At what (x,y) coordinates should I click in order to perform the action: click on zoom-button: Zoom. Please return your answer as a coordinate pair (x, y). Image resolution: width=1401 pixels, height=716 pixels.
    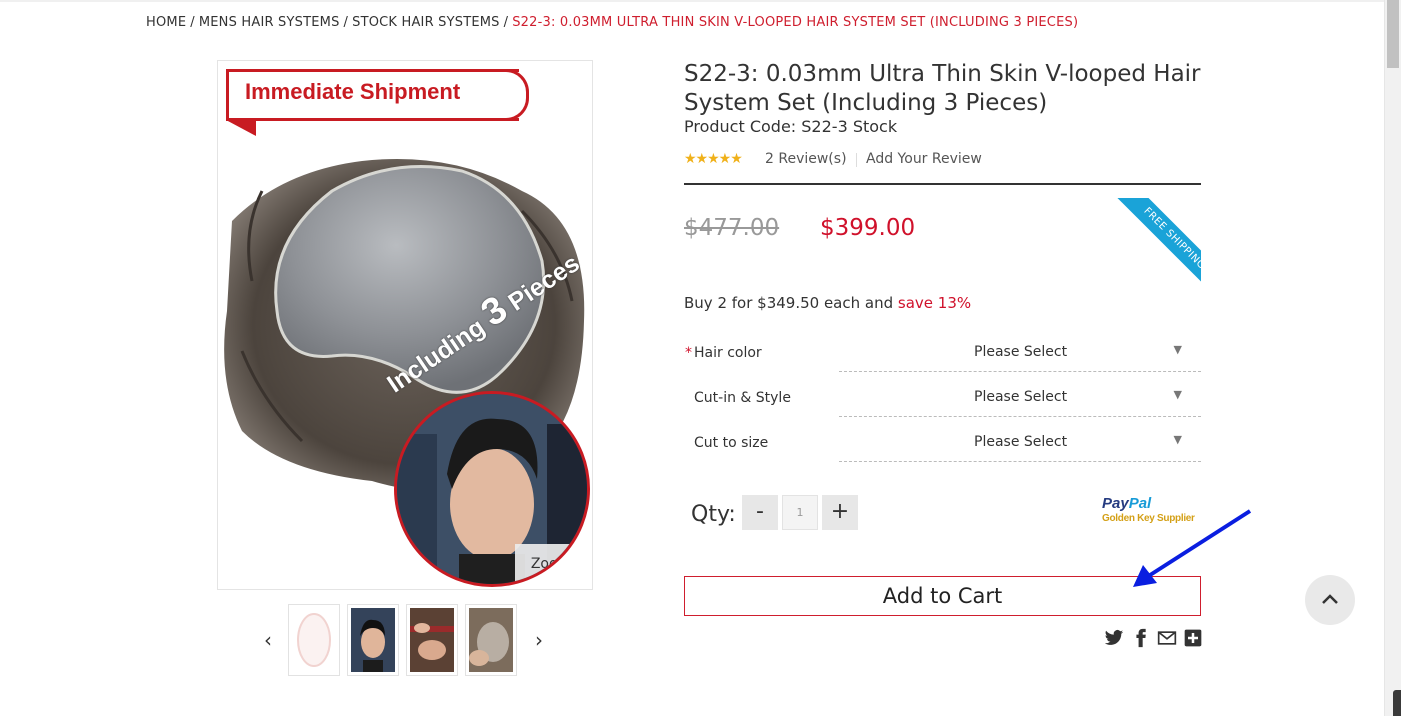
    Looking at the image, I should click on (551, 564).